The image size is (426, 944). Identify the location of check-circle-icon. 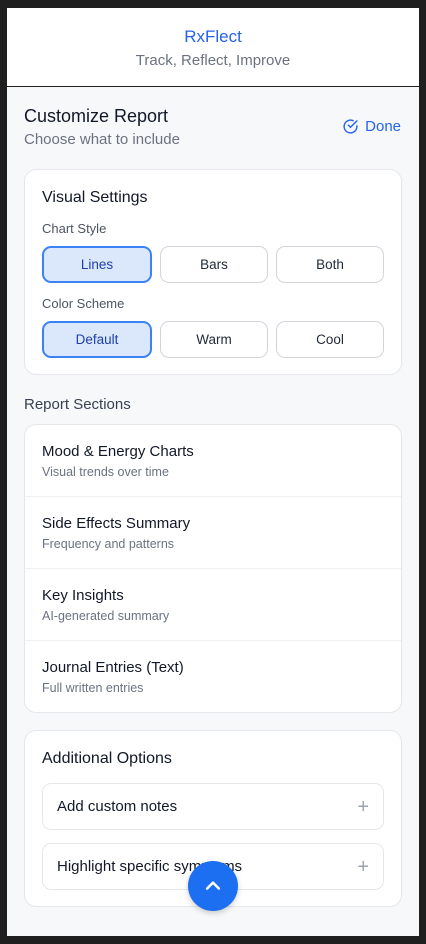
(350, 126).